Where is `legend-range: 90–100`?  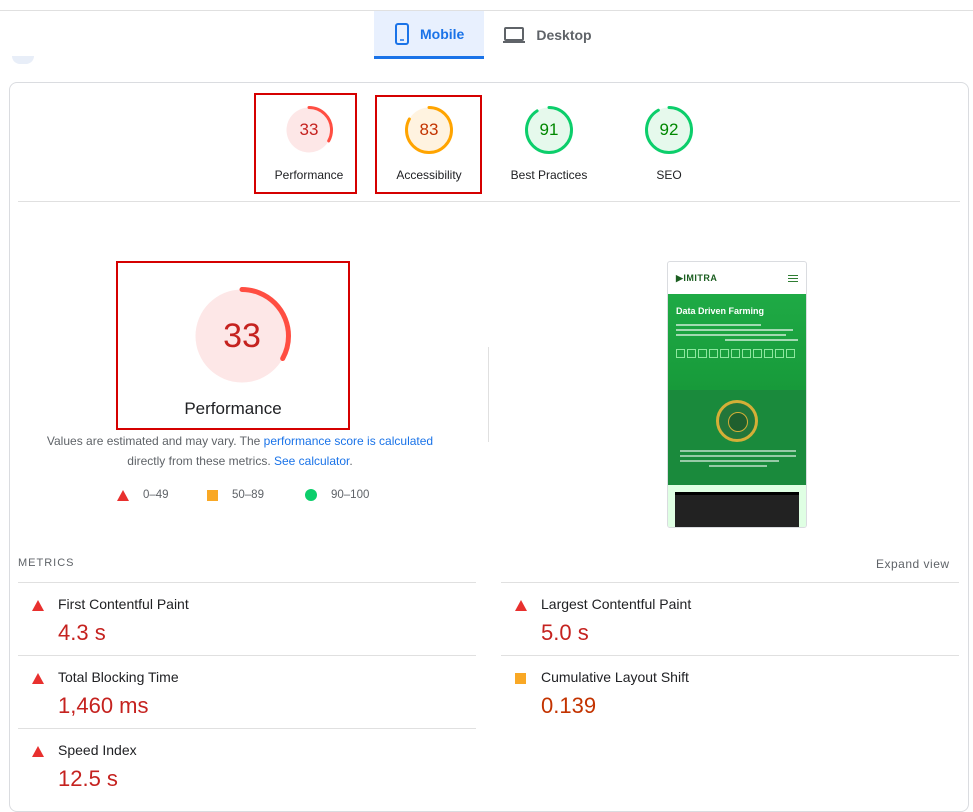
legend-range: 90–100 is located at coordinates (350, 495).